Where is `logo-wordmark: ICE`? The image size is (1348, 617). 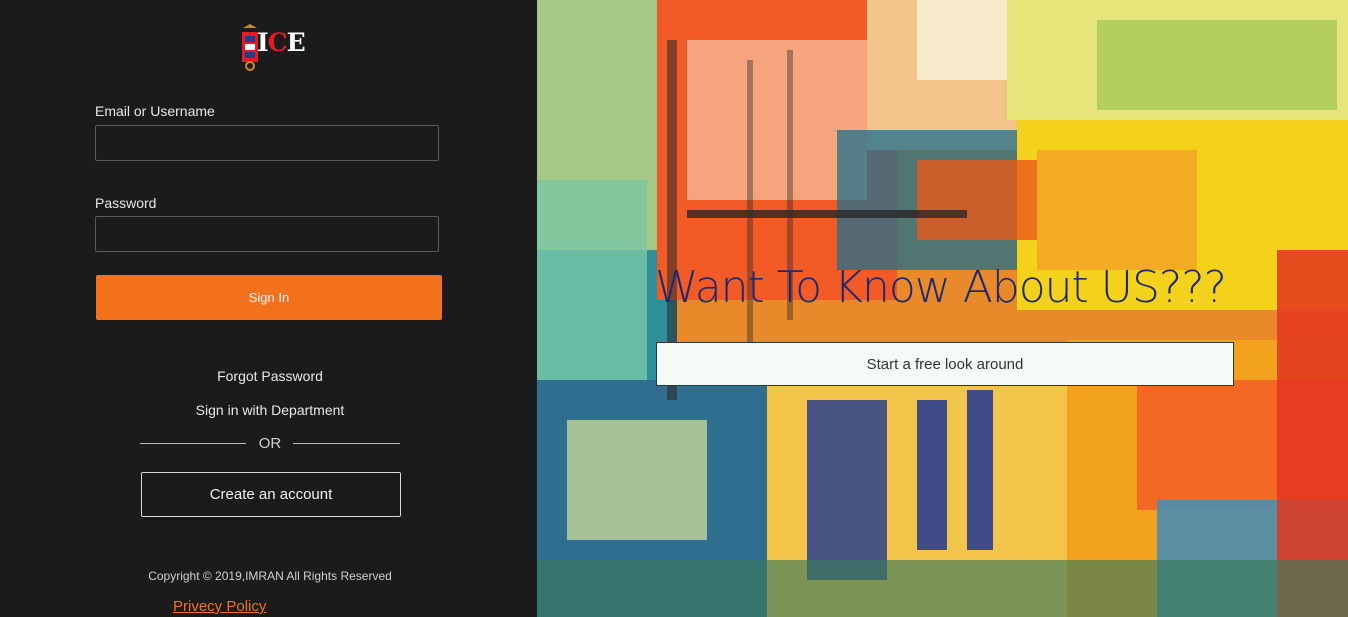
logo-wordmark: ICE is located at coordinates (281, 42).